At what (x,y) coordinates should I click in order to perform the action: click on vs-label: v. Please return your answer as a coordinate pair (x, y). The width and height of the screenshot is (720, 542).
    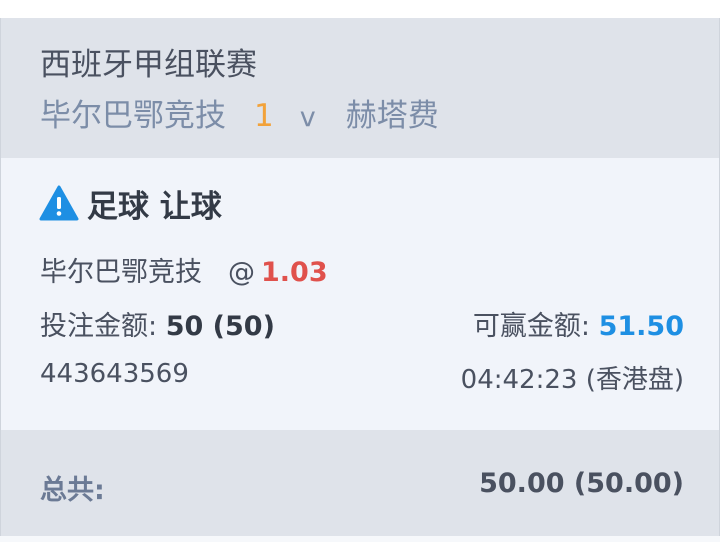
    Looking at the image, I should click on (307, 117).